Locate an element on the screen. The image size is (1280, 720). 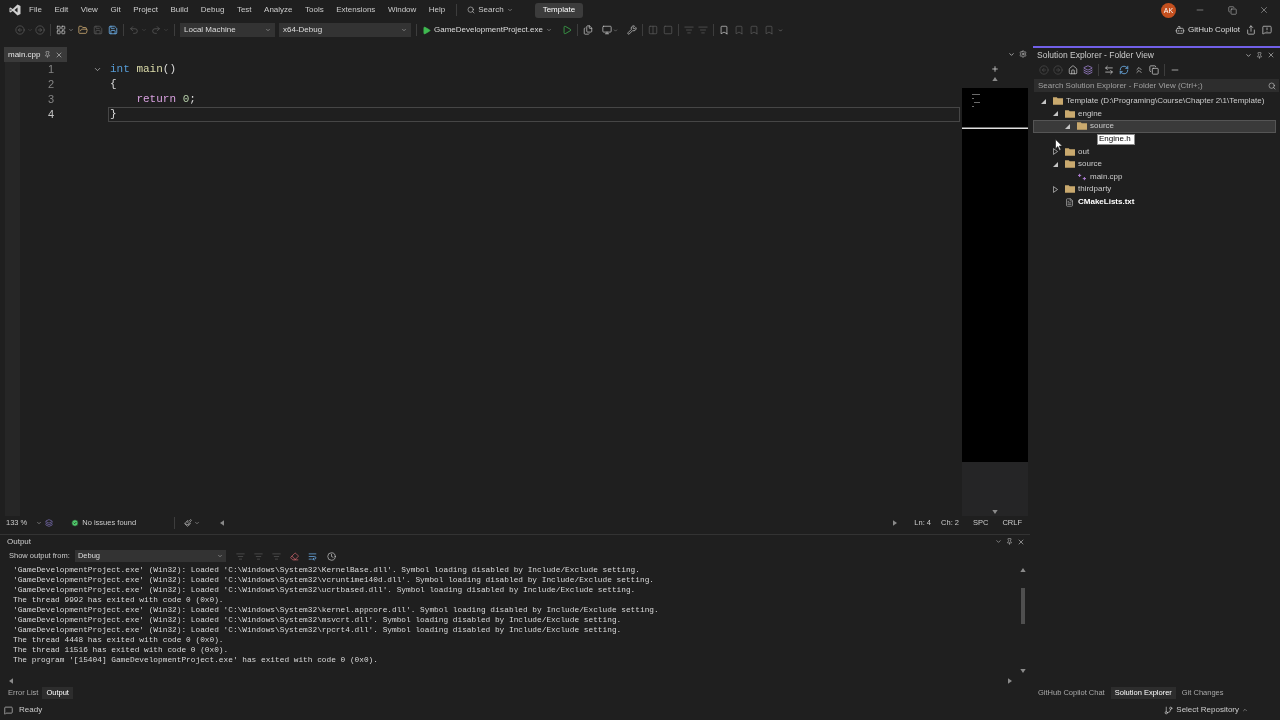
select-repository-button: Select Repository is located at coordinates (1206, 710).